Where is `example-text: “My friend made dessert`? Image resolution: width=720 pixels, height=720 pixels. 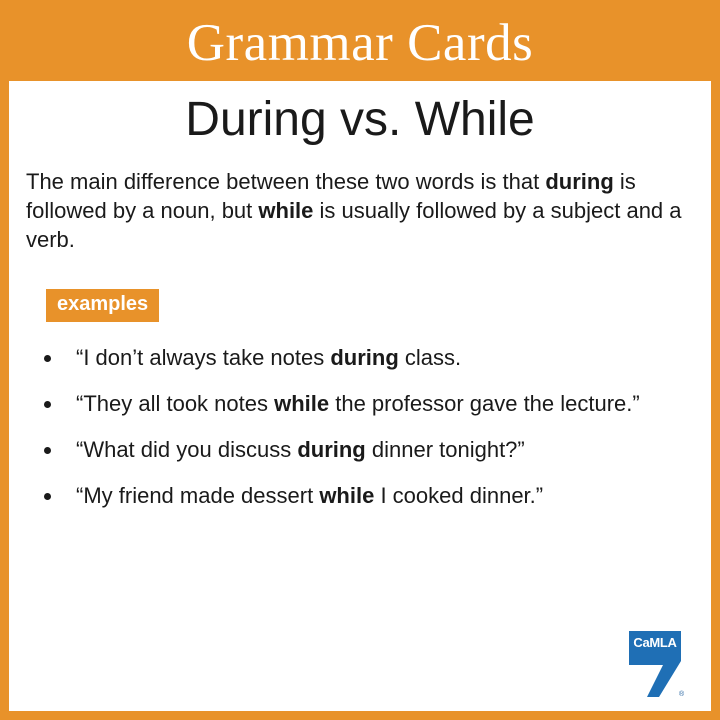 example-text: “My friend made dessert is located at coordinates (198, 495).